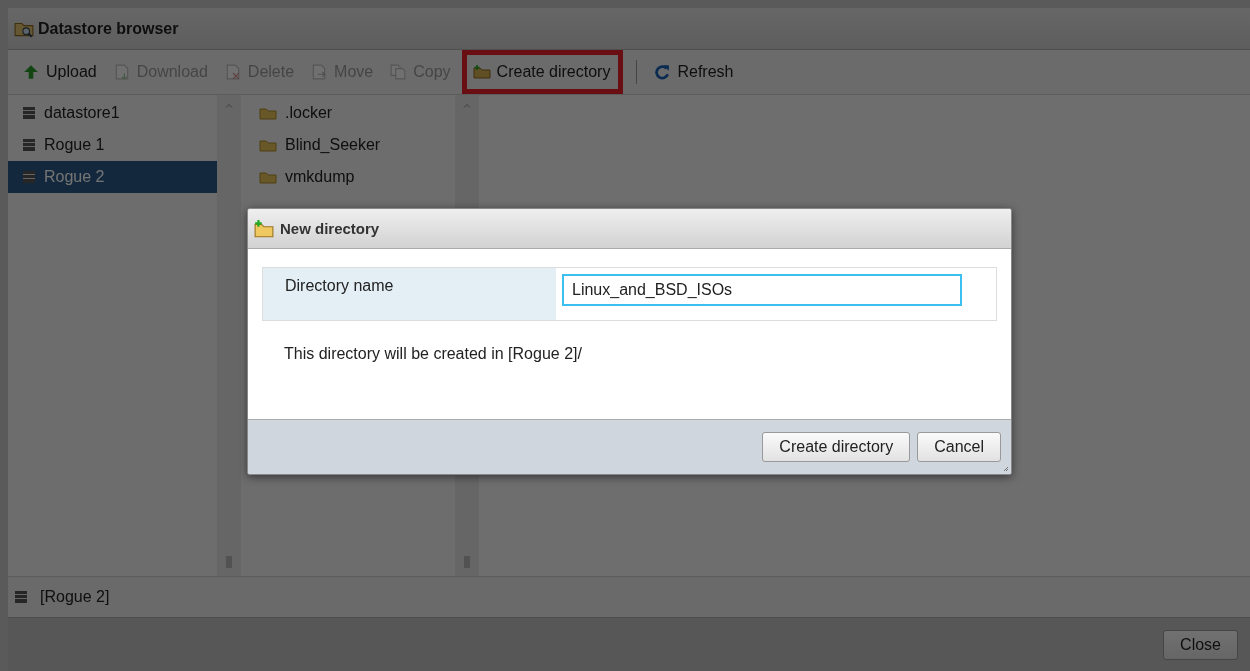 The width and height of the screenshot is (1250, 671). What do you see at coordinates (108, 28) in the screenshot?
I see `window-title: Datastore browser` at bounding box center [108, 28].